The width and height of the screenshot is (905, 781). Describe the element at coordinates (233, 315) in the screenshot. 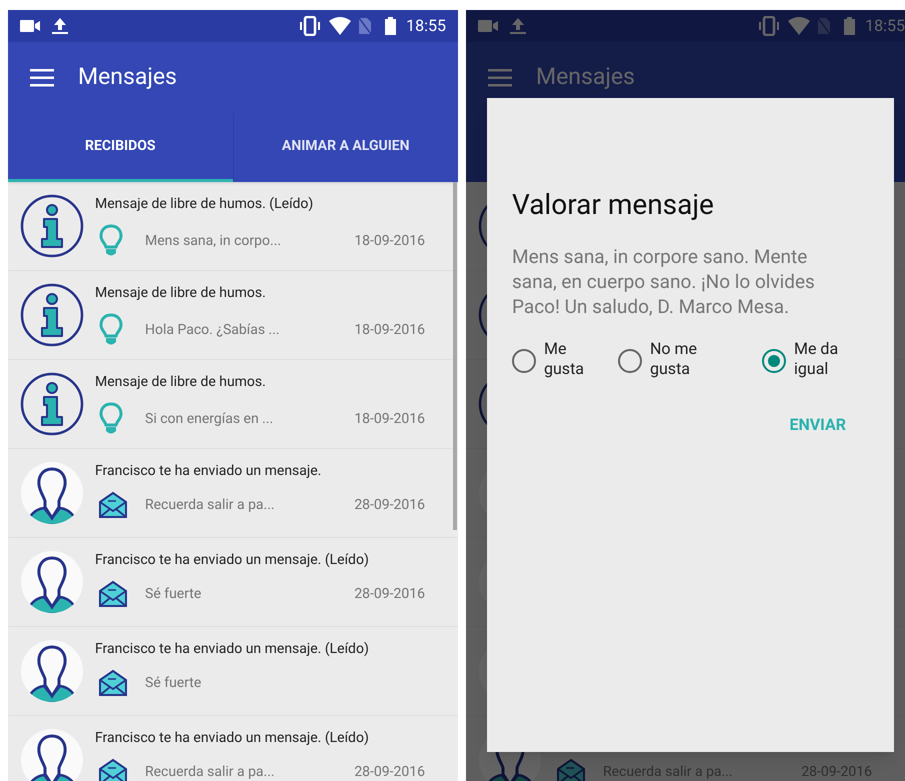

I see `list-item: Mensaje de libre de humos. Hola Paco. ¿Sabías ... 18-09-2016` at that location.